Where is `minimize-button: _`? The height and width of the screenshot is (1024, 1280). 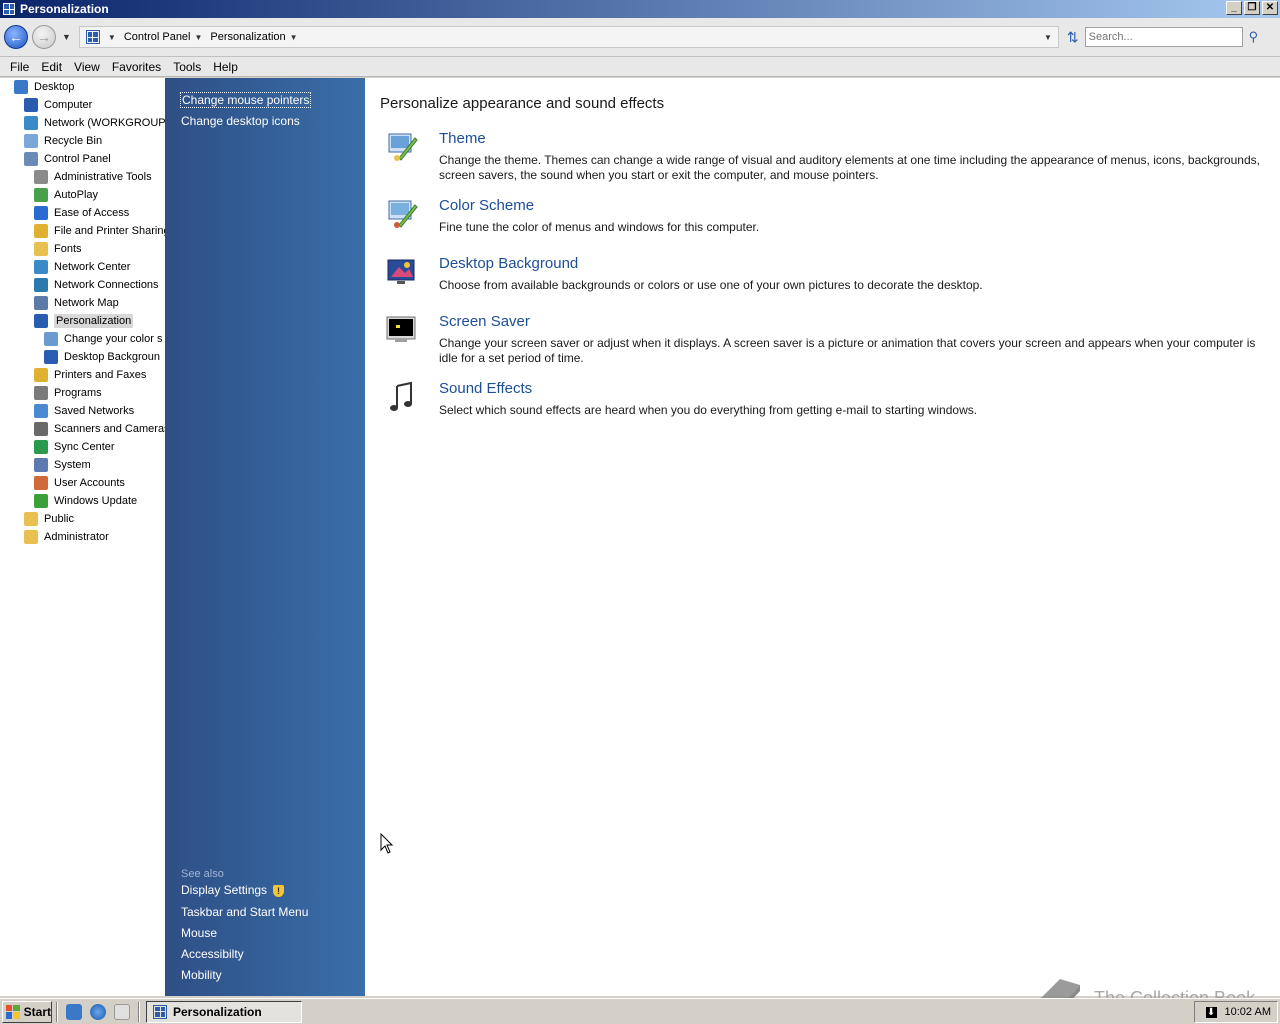 minimize-button: _ is located at coordinates (1234, 8).